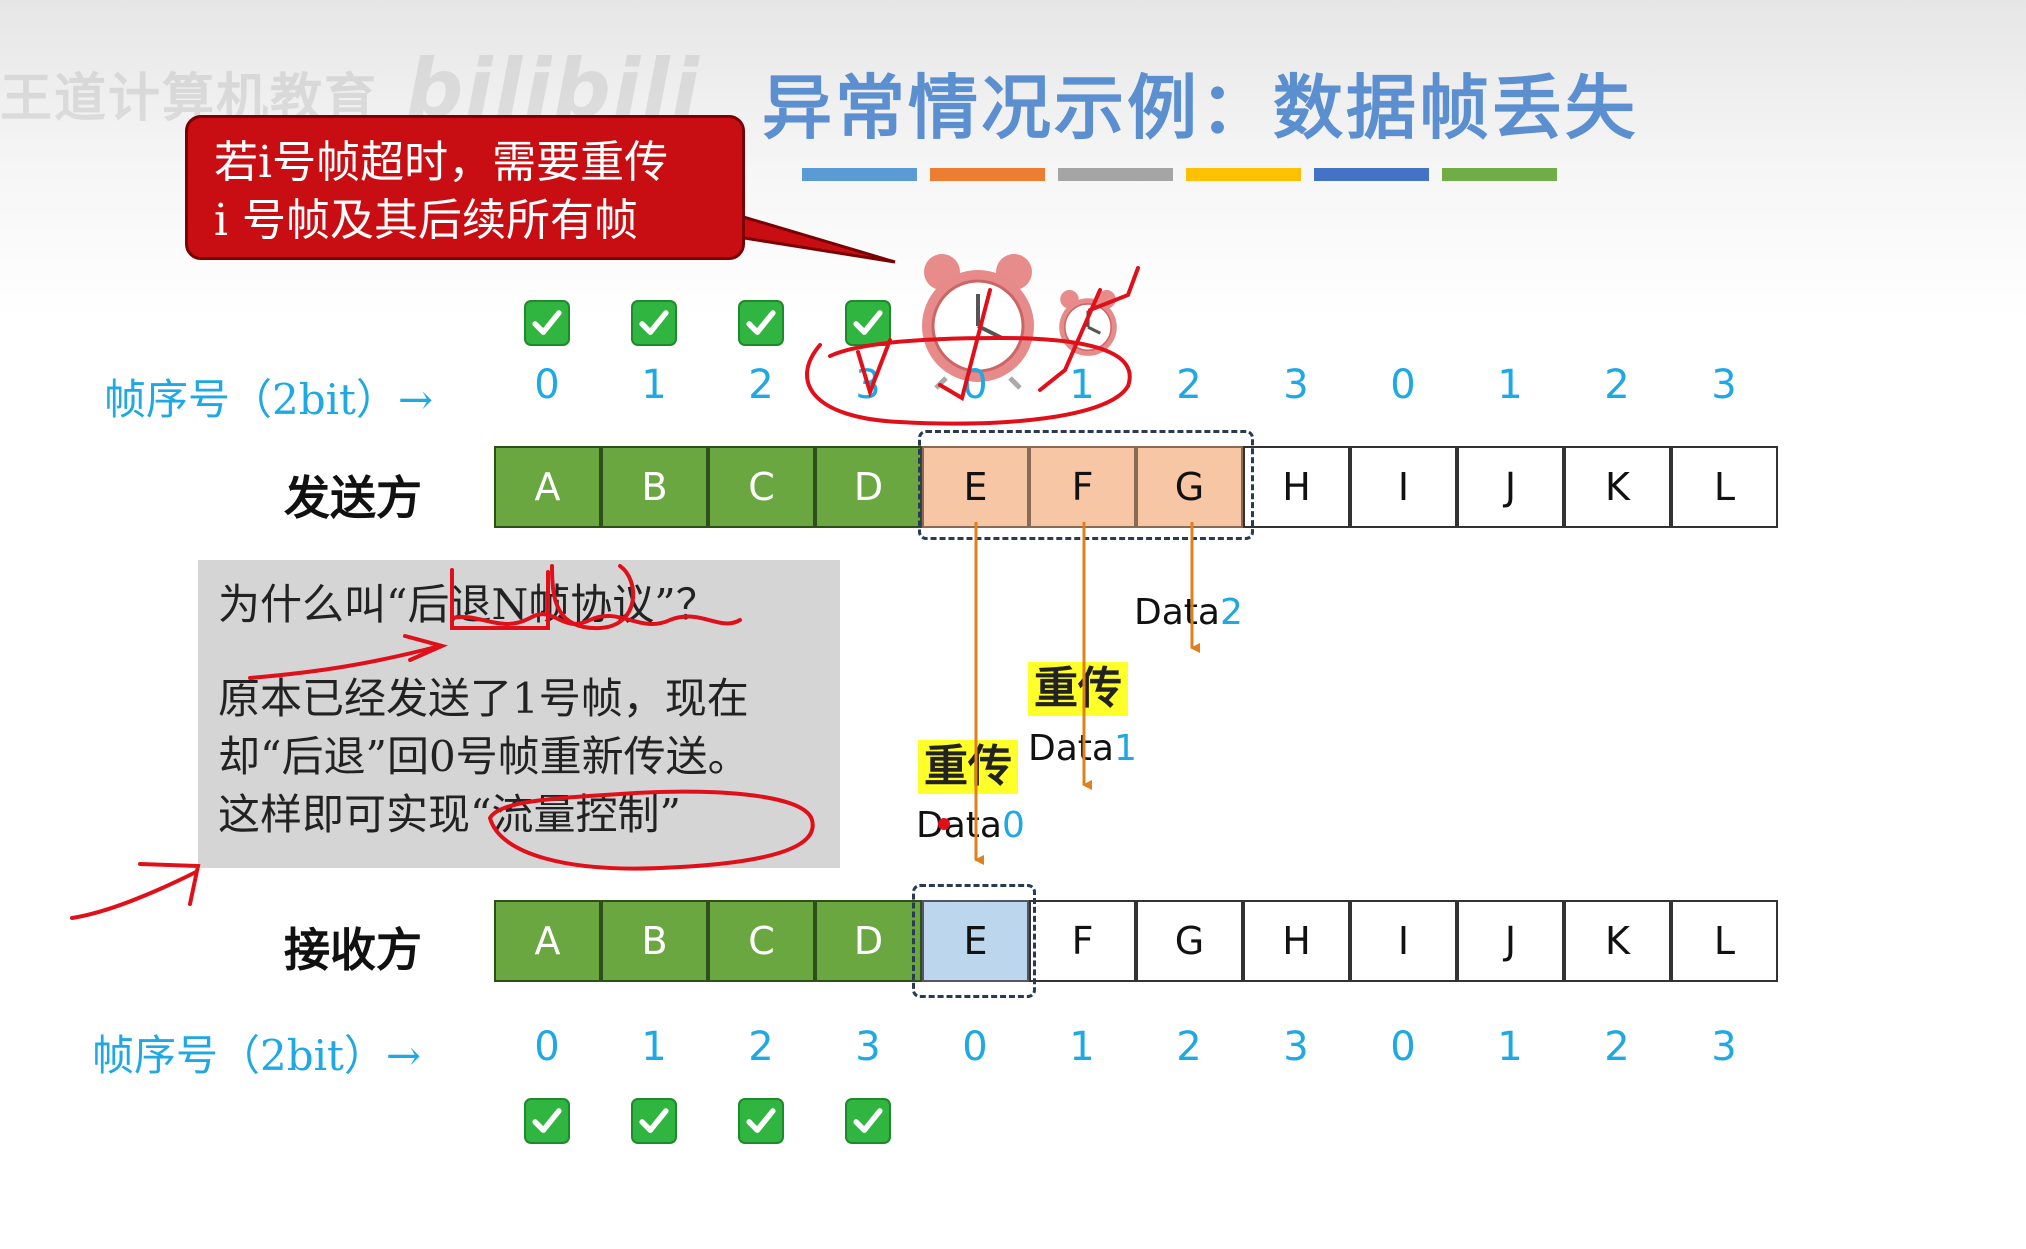  Describe the element at coordinates (353, 950) in the screenshot. I see `receiver-label: 接收方` at that location.